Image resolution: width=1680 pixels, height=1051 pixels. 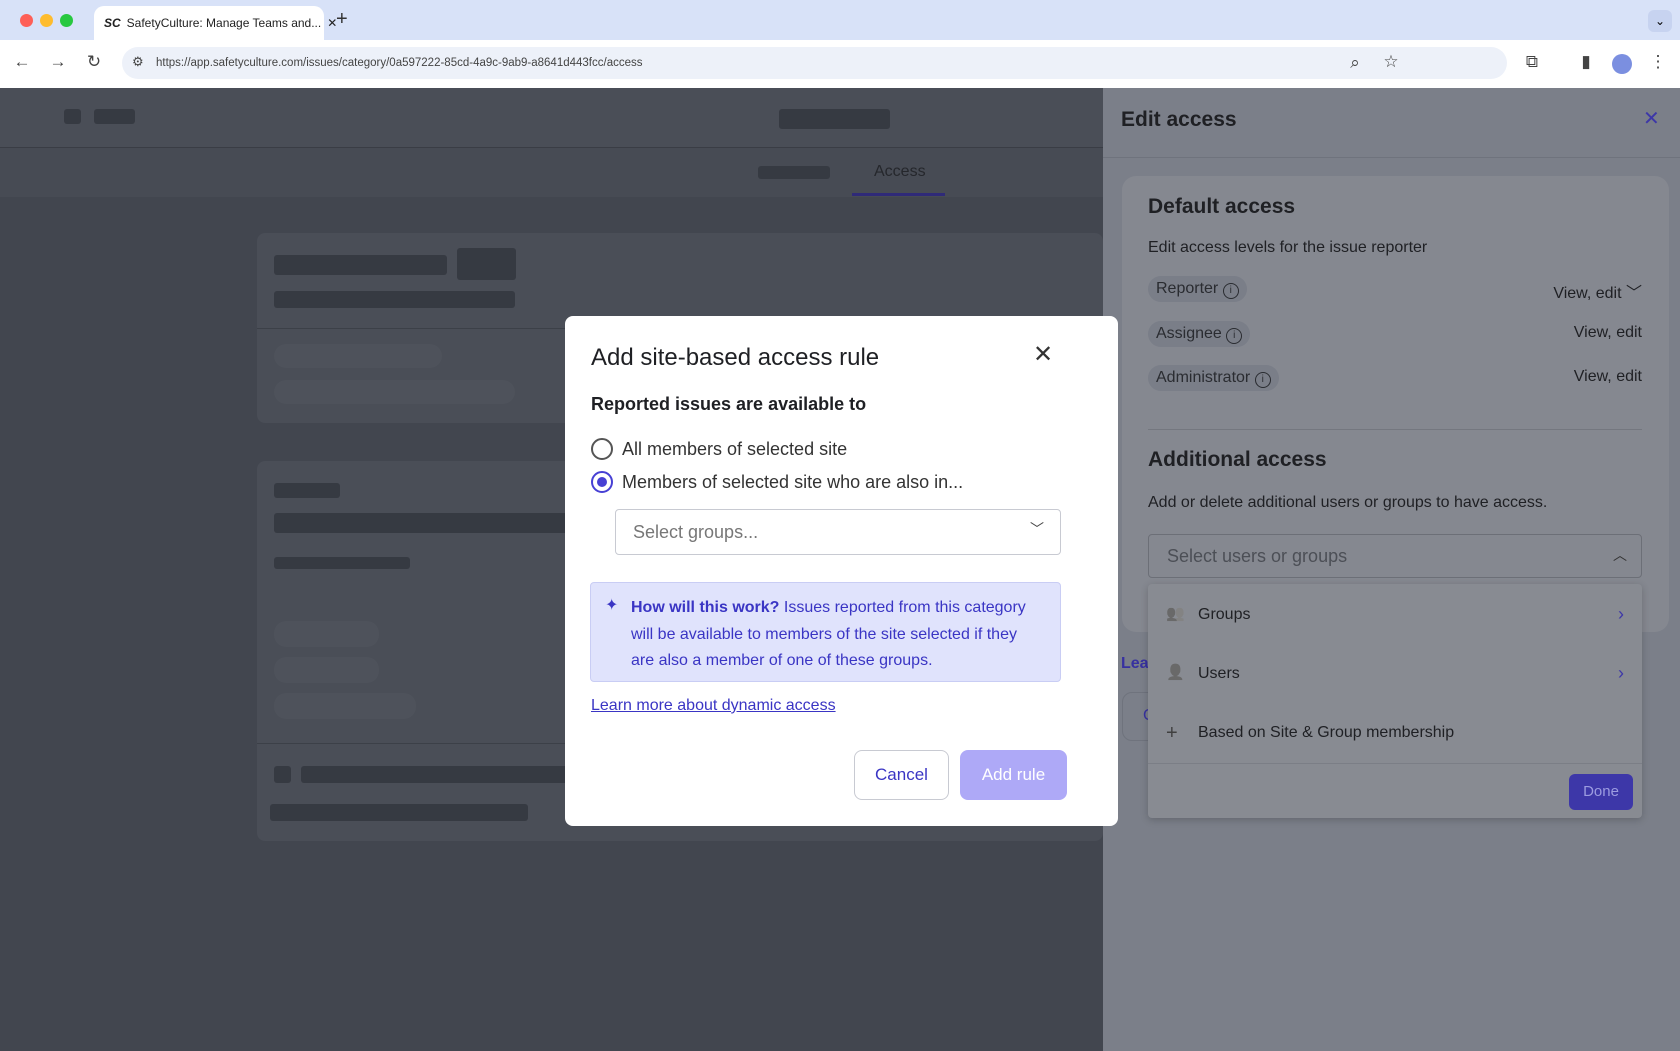 What do you see at coordinates (735, 357) in the screenshot?
I see `dialog-title: Add site-based access rule` at bounding box center [735, 357].